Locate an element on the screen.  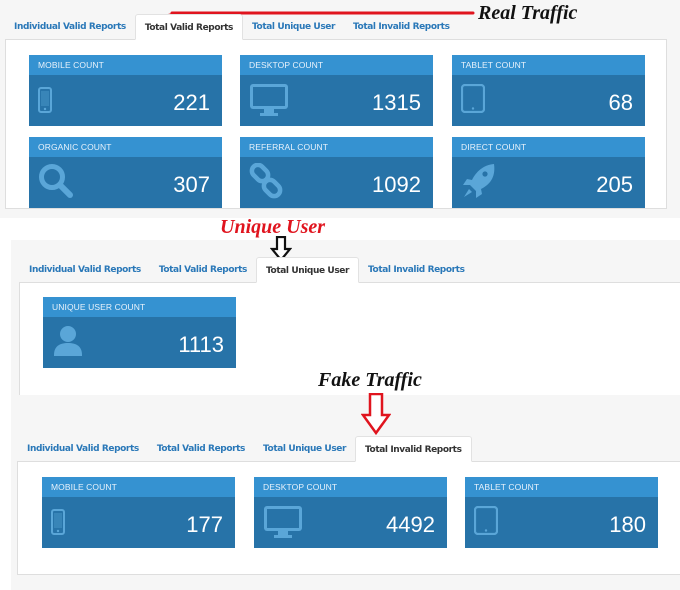
stat-card-organic: ORGANIC COUNT 307 is located at coordinates (125, 172).